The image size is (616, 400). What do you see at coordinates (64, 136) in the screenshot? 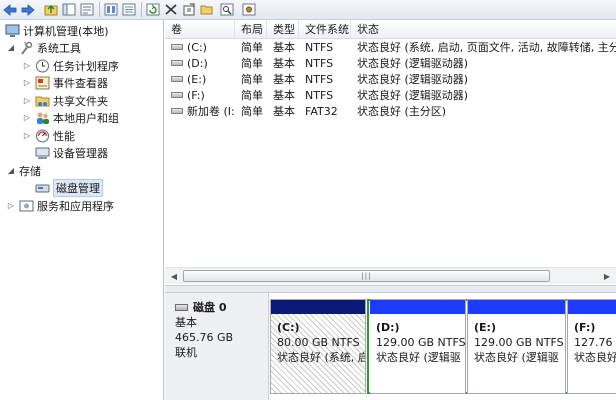
I see `tree-label: 性能` at bounding box center [64, 136].